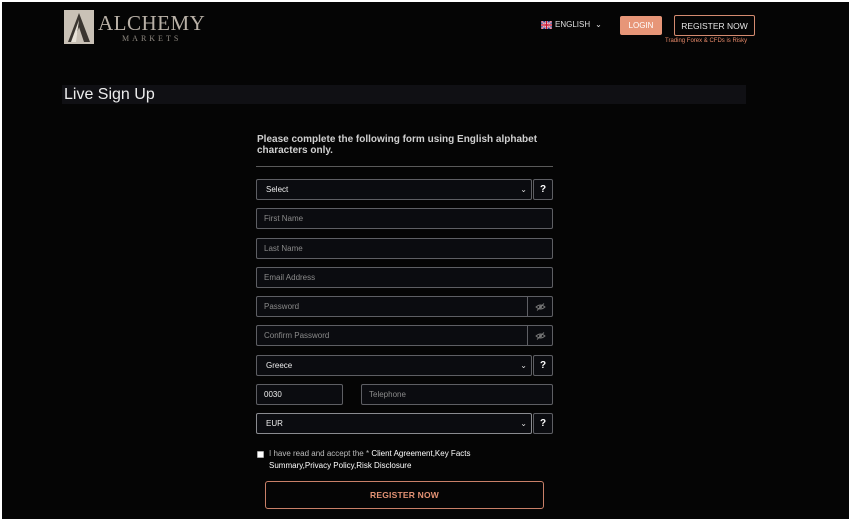  Describe the element at coordinates (404, 94) in the screenshot. I see `title-bar: Live Sign Up` at that location.